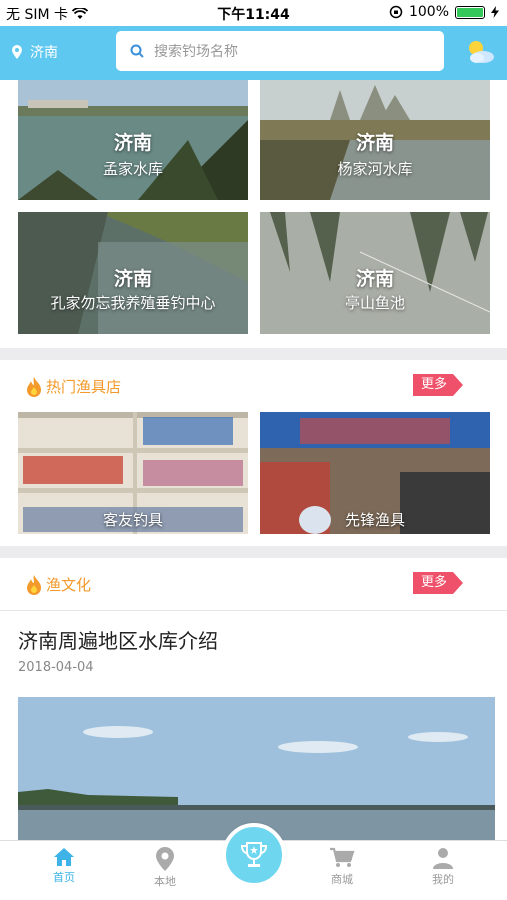 The width and height of the screenshot is (507, 900). Describe the element at coordinates (428, 12) in the screenshot. I see `battery-percent: 100%` at that location.